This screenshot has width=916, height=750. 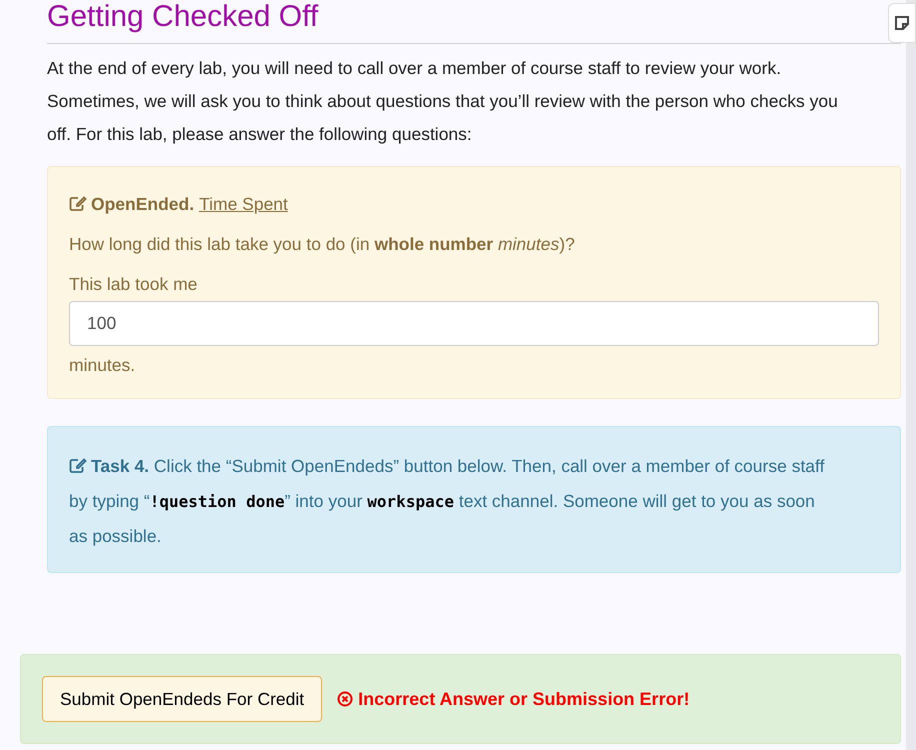 I want to click on note-icon, so click(x=902, y=23).